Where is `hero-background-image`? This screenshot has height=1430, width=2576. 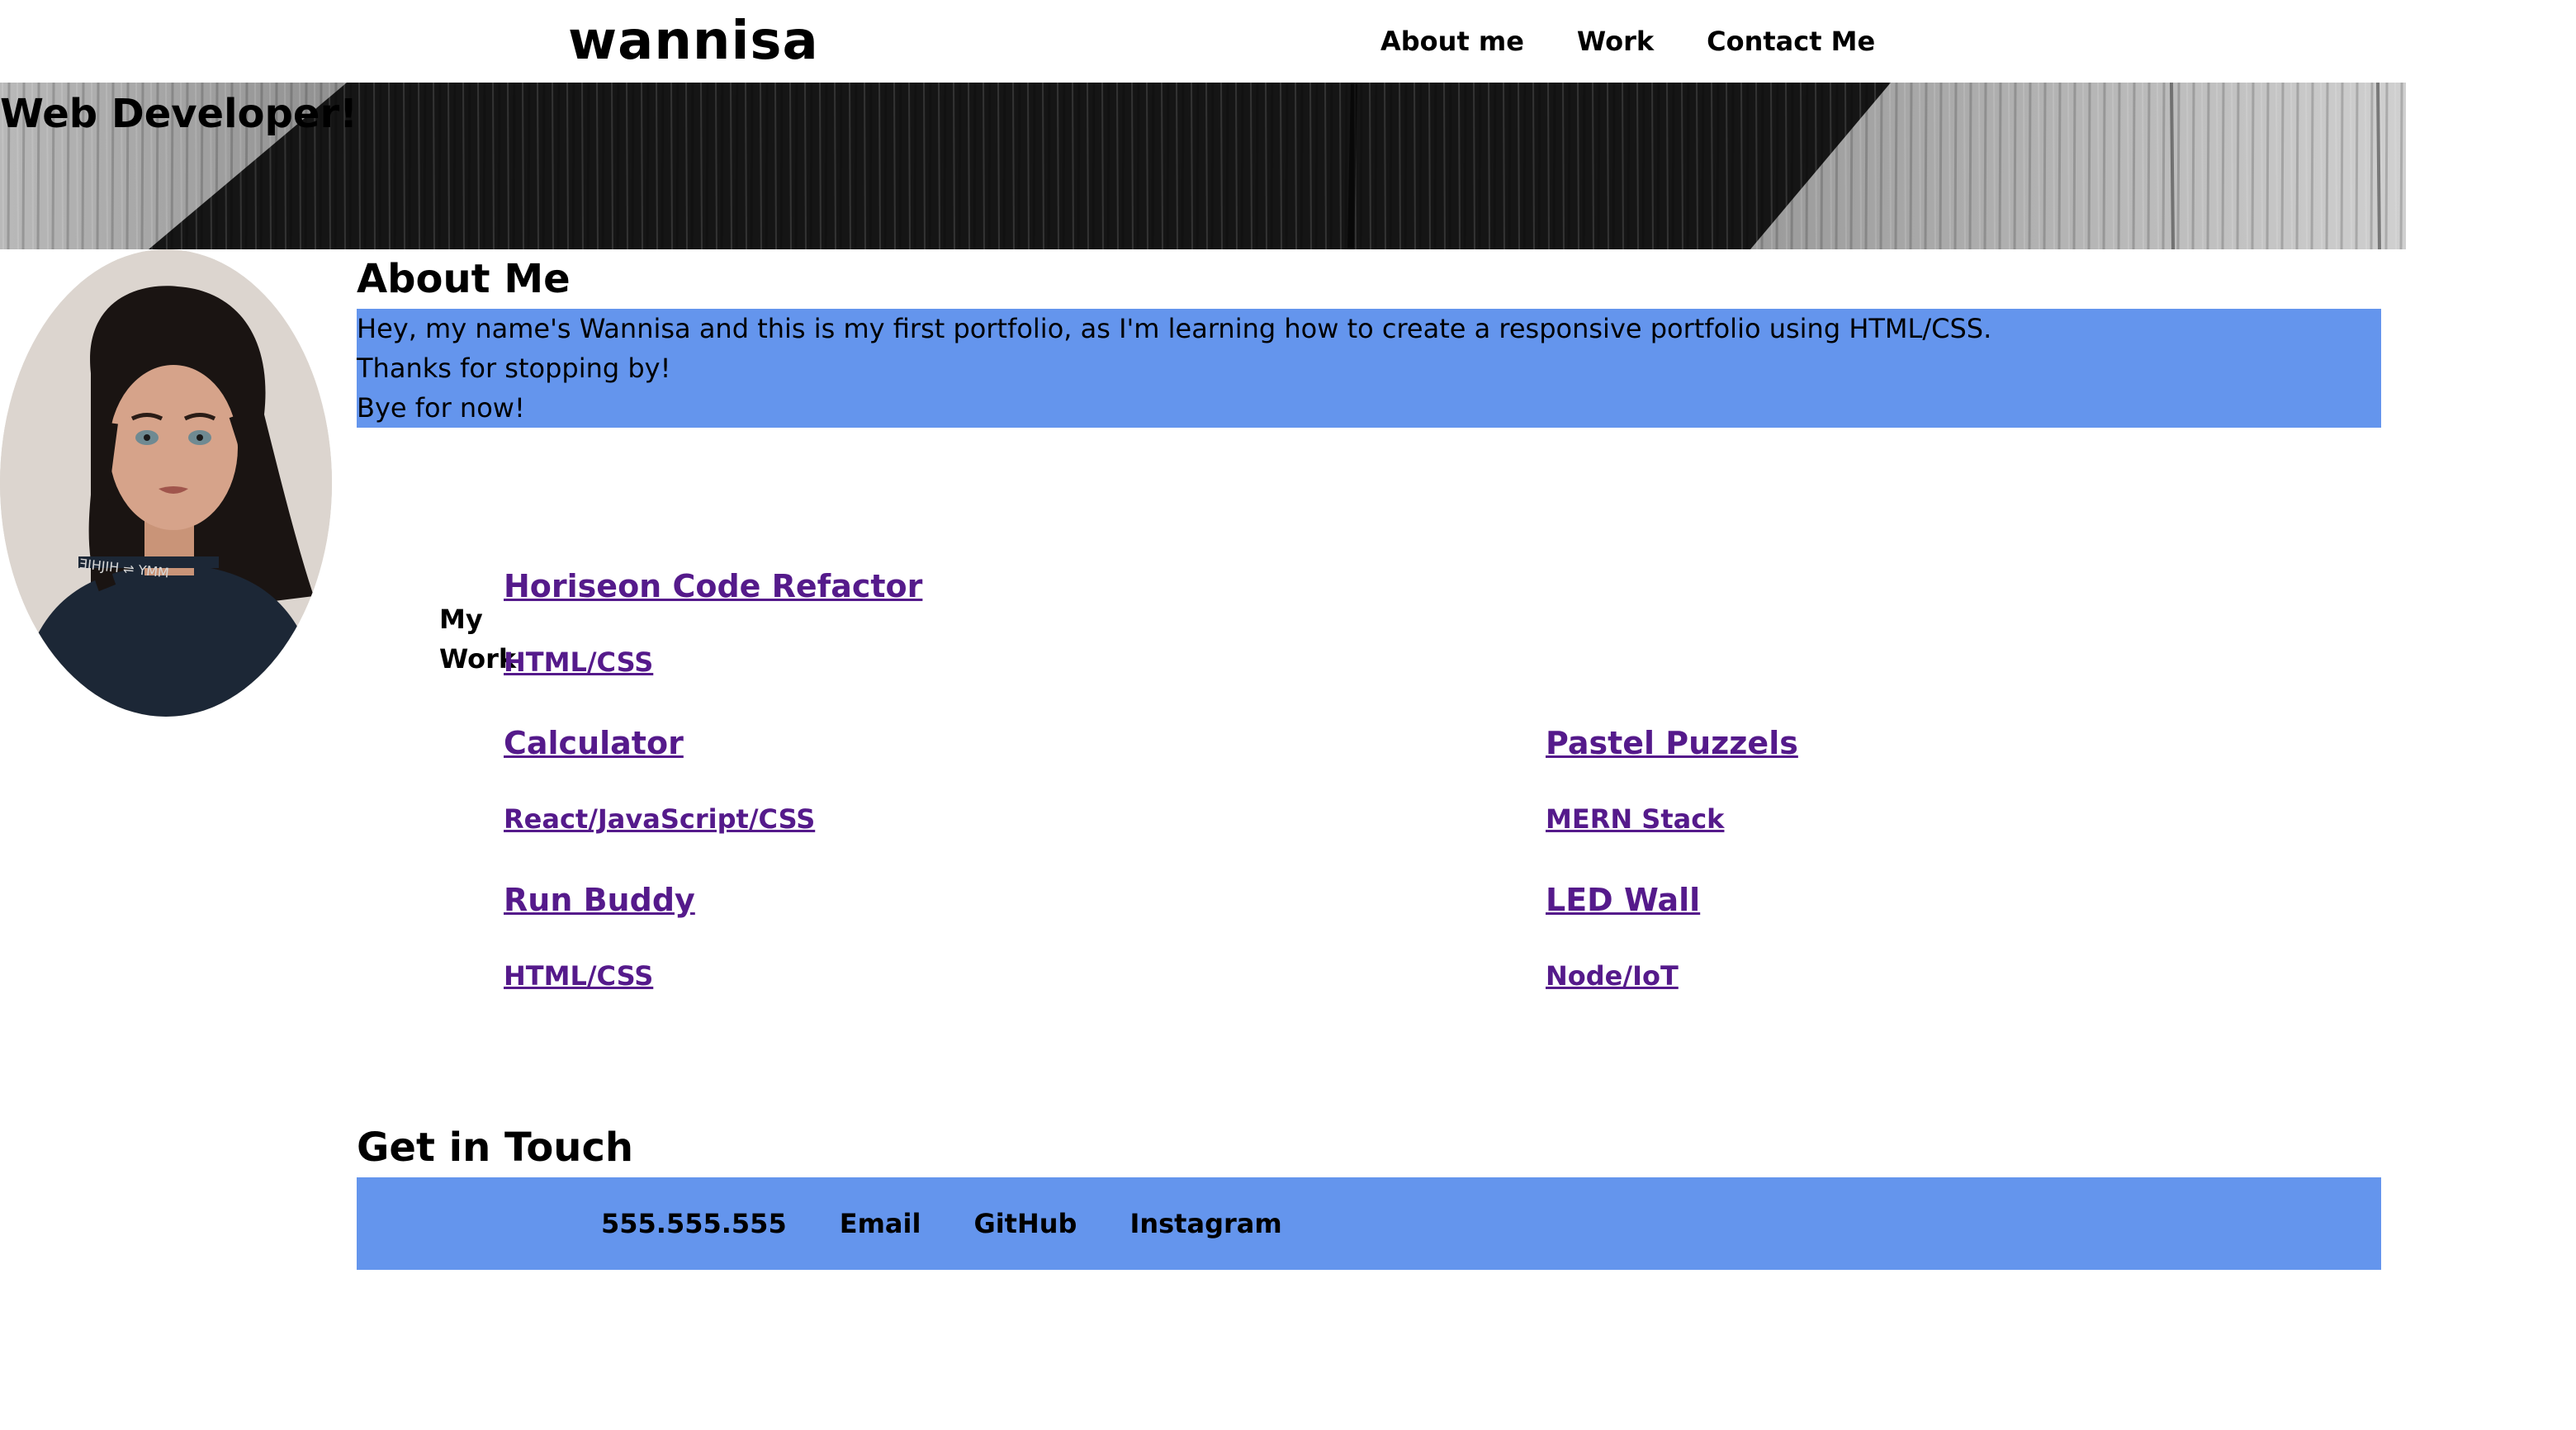 hero-background-image is located at coordinates (1203, 166).